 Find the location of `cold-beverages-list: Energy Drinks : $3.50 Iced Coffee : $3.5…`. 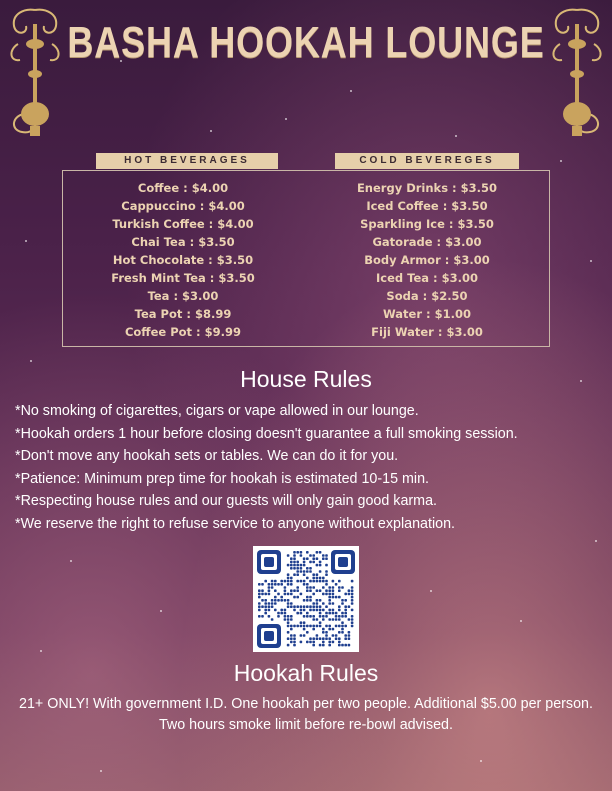

cold-beverages-list: Energy Drinks : $3.50 Iced Coffee : $3.5… is located at coordinates (427, 260).